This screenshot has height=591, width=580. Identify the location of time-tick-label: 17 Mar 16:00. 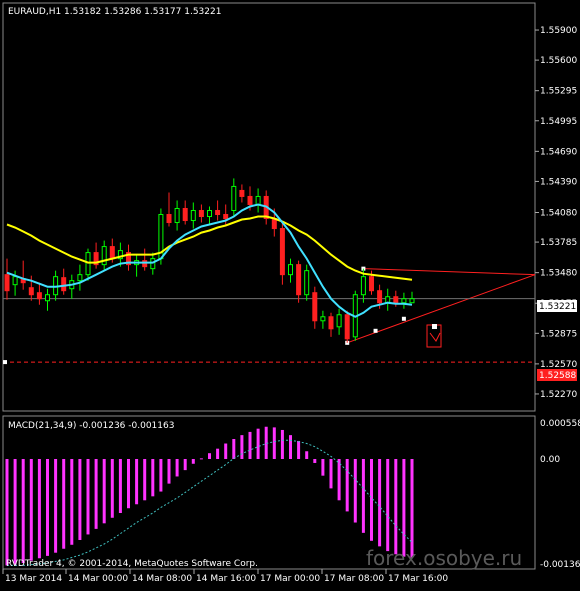
(418, 579).